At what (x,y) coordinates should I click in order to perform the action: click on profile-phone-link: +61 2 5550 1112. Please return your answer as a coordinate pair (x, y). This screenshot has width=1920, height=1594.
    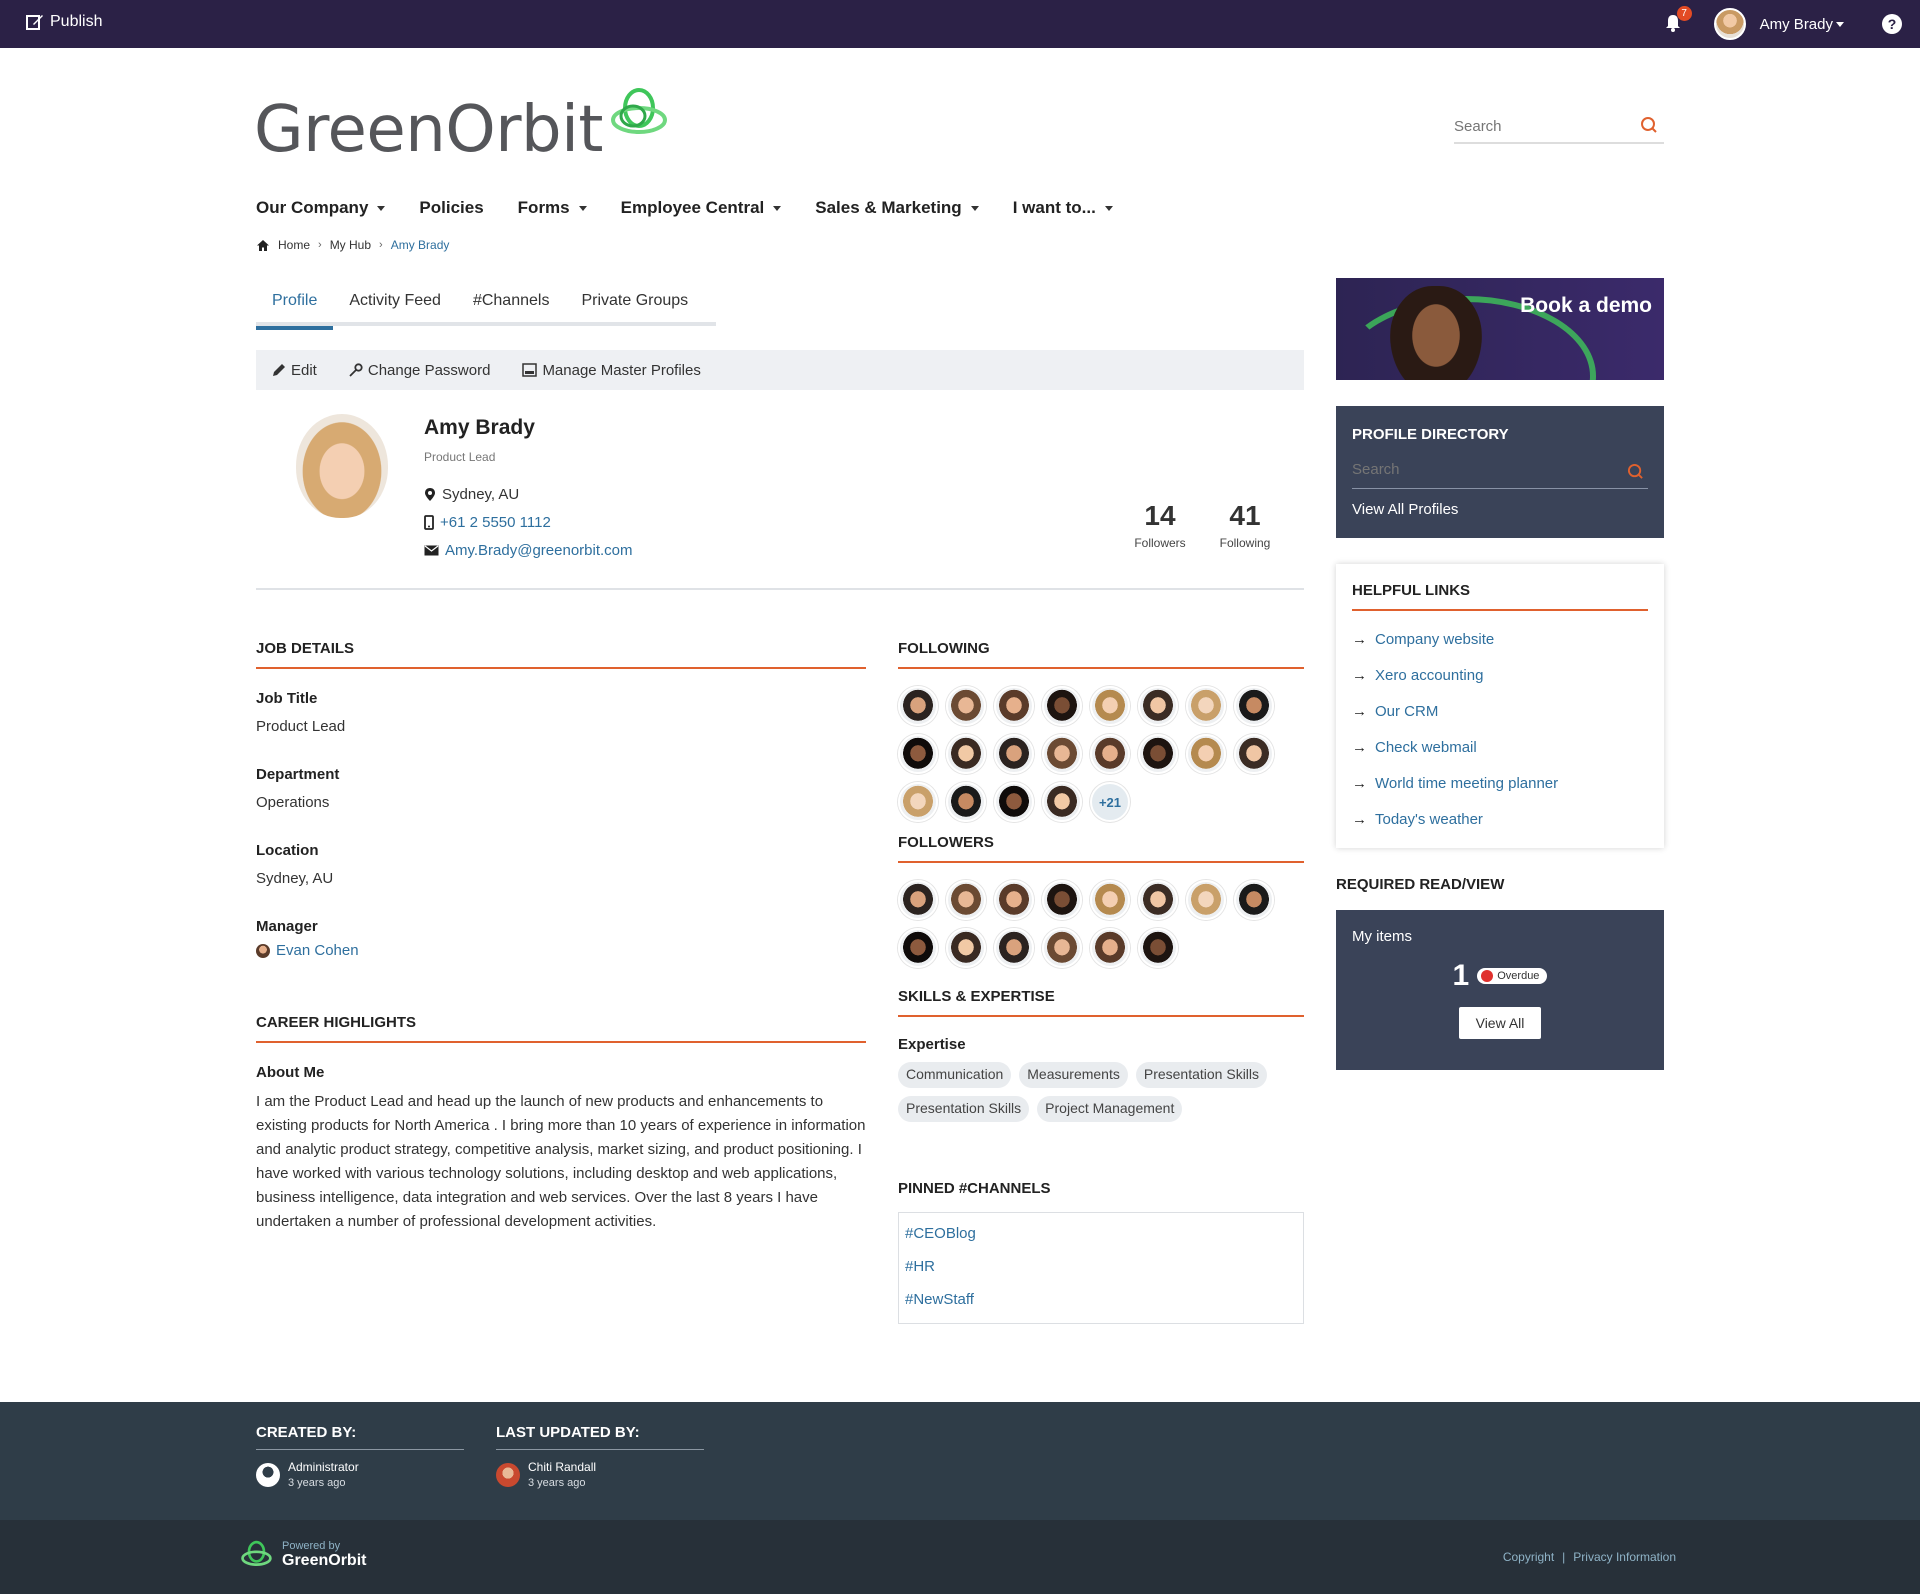
    Looking at the image, I should click on (495, 522).